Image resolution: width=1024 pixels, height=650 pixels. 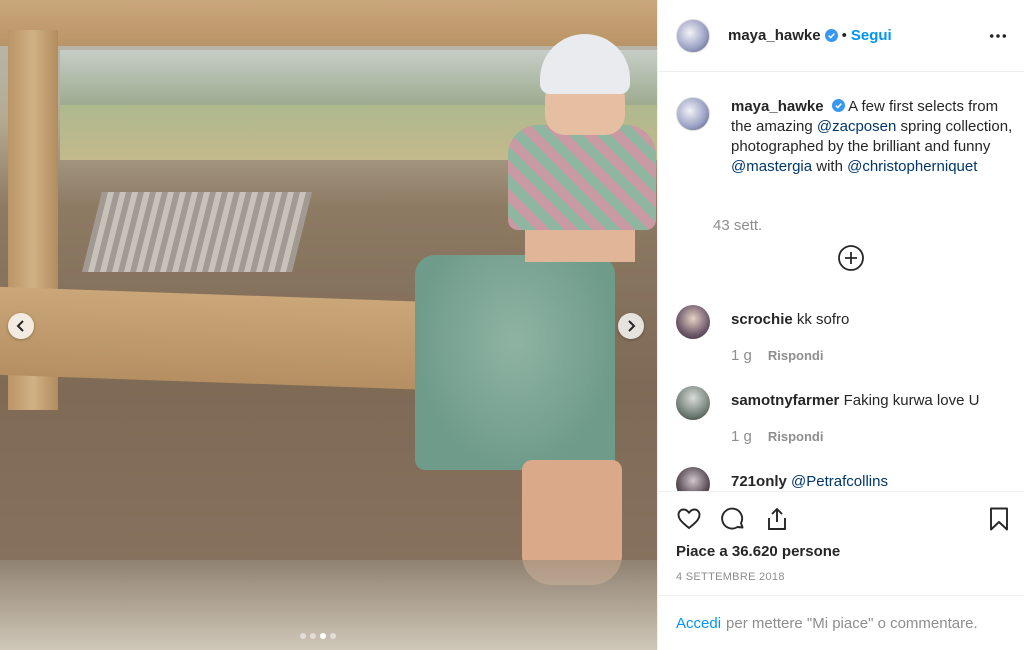 I want to click on comment-text: scrochie kk sofro, so click(x=873, y=320).